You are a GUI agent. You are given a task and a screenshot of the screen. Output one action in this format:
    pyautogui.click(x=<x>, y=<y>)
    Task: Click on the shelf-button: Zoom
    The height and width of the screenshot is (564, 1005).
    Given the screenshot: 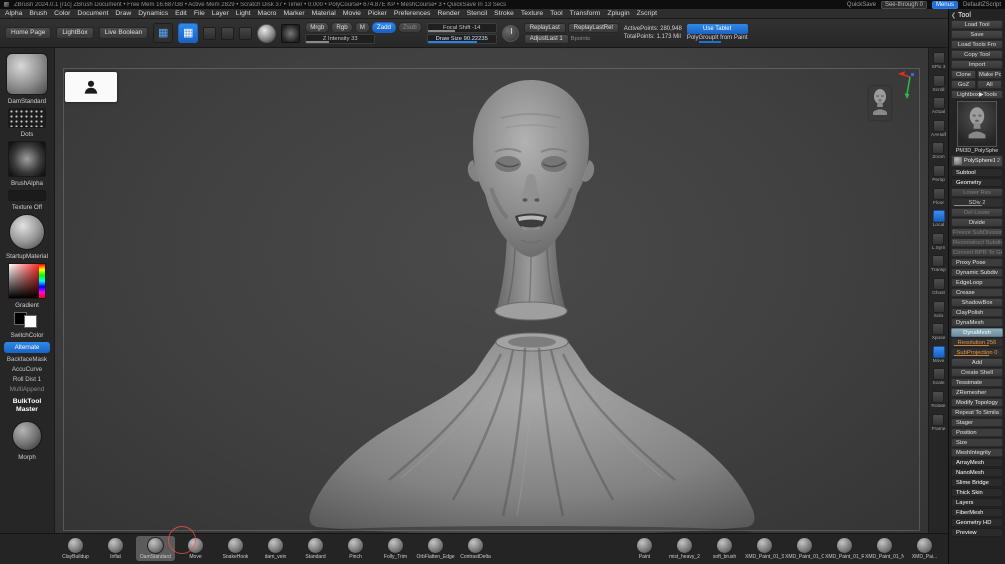 What is the action you would take?
    pyautogui.click(x=938, y=151)
    